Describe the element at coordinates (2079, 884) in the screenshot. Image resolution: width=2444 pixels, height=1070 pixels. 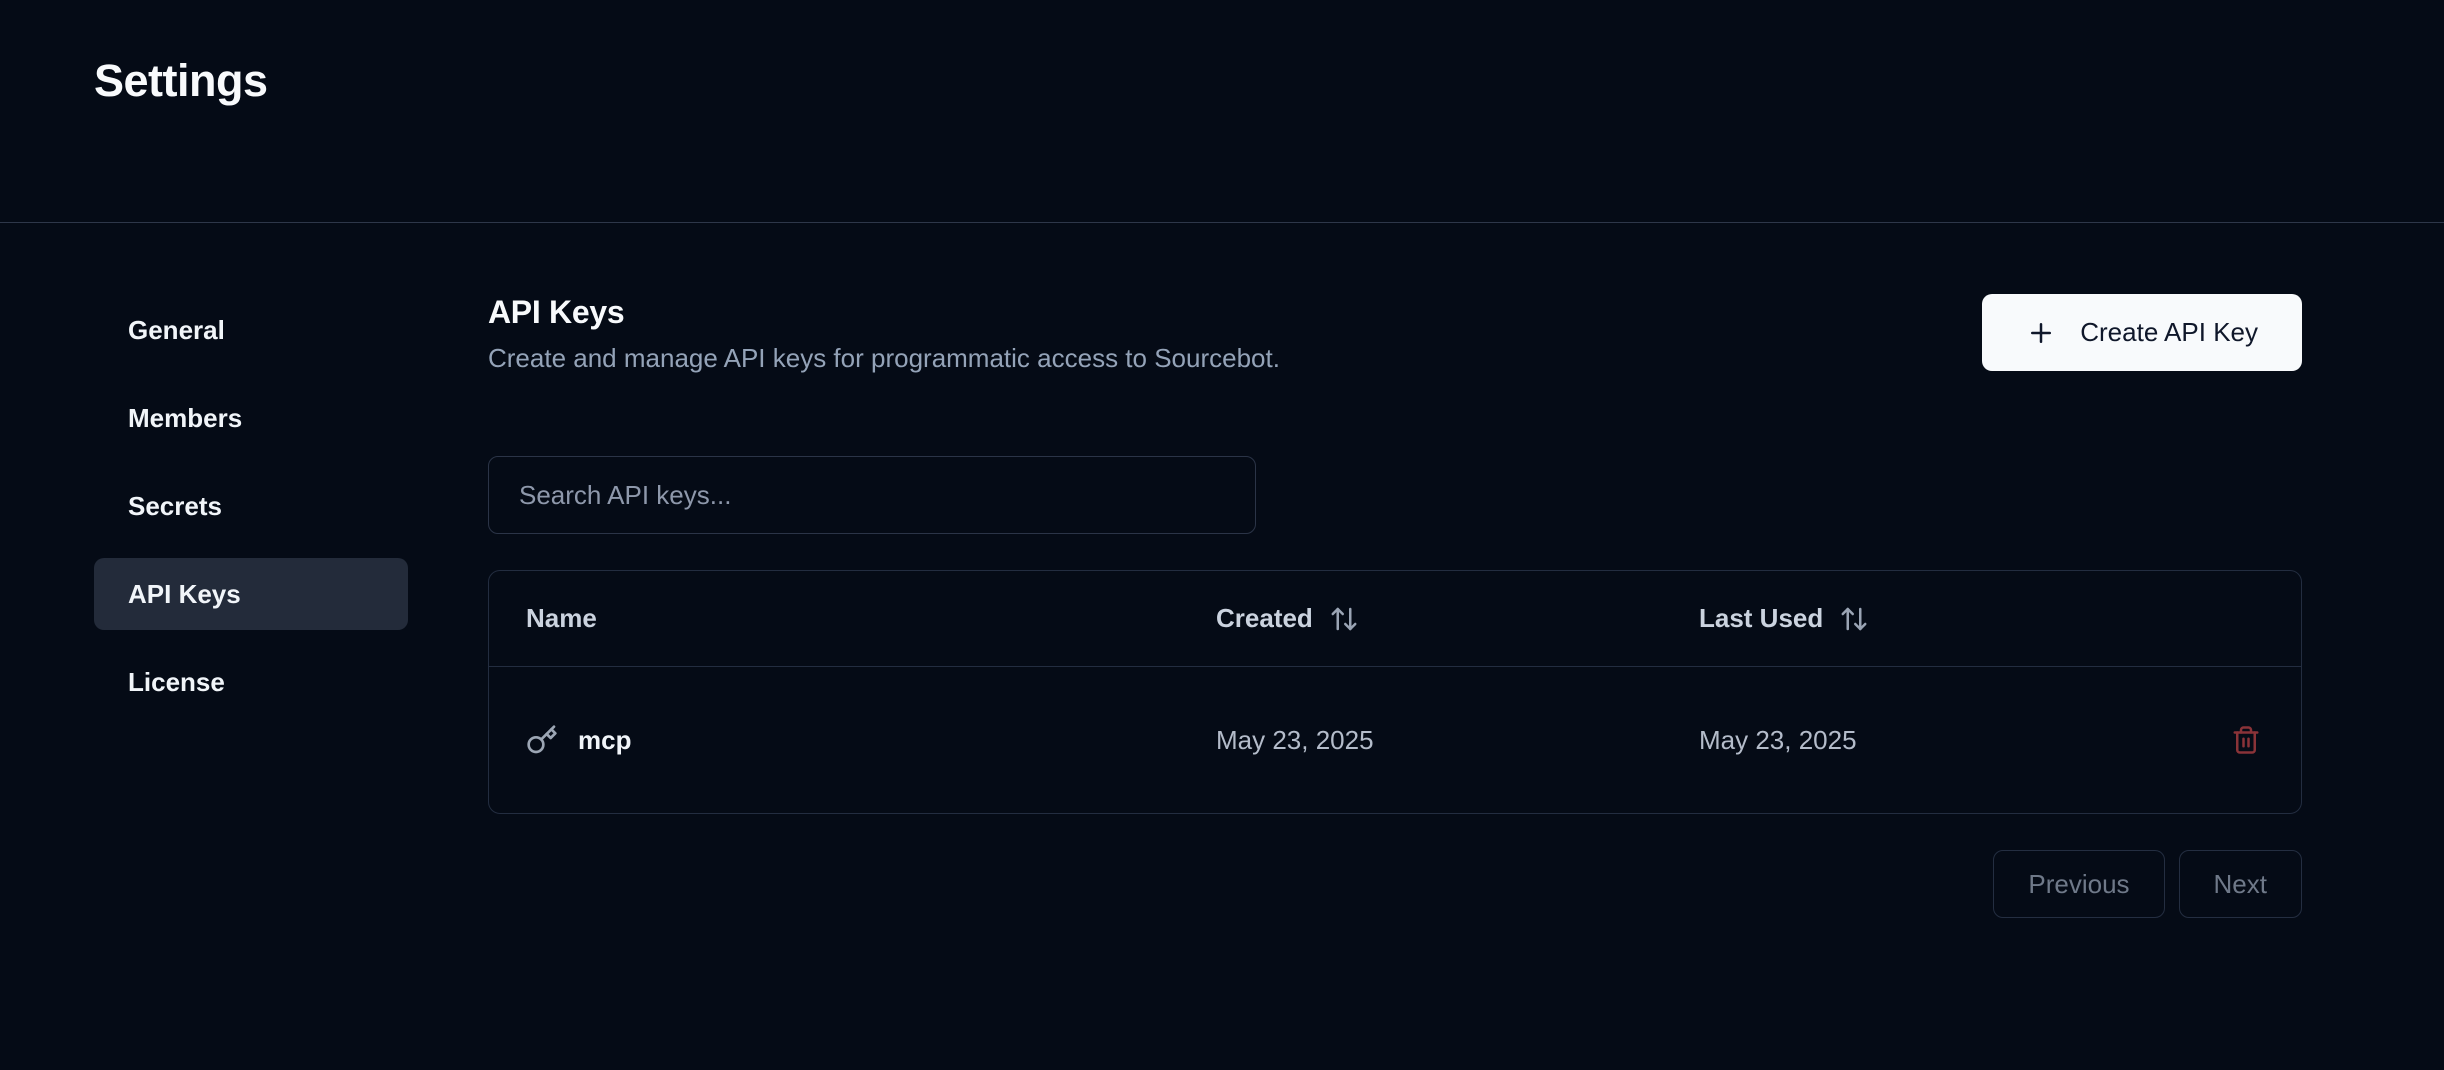
I see `previous-page-button: Previous` at that location.